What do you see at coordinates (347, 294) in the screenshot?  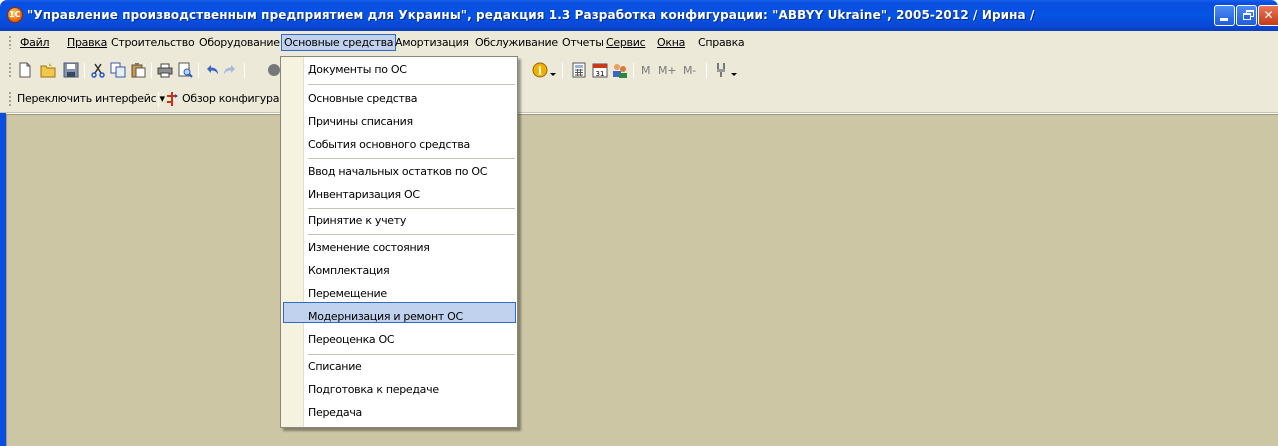 I see `menu-item-transfer: Перемещение` at bounding box center [347, 294].